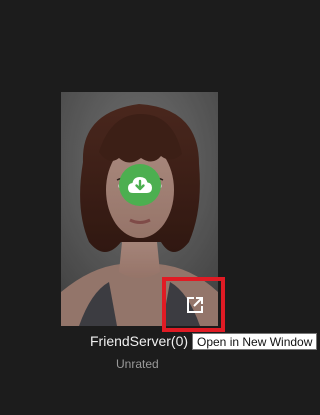 The image size is (320, 415). I want to click on download-button, so click(140, 185).